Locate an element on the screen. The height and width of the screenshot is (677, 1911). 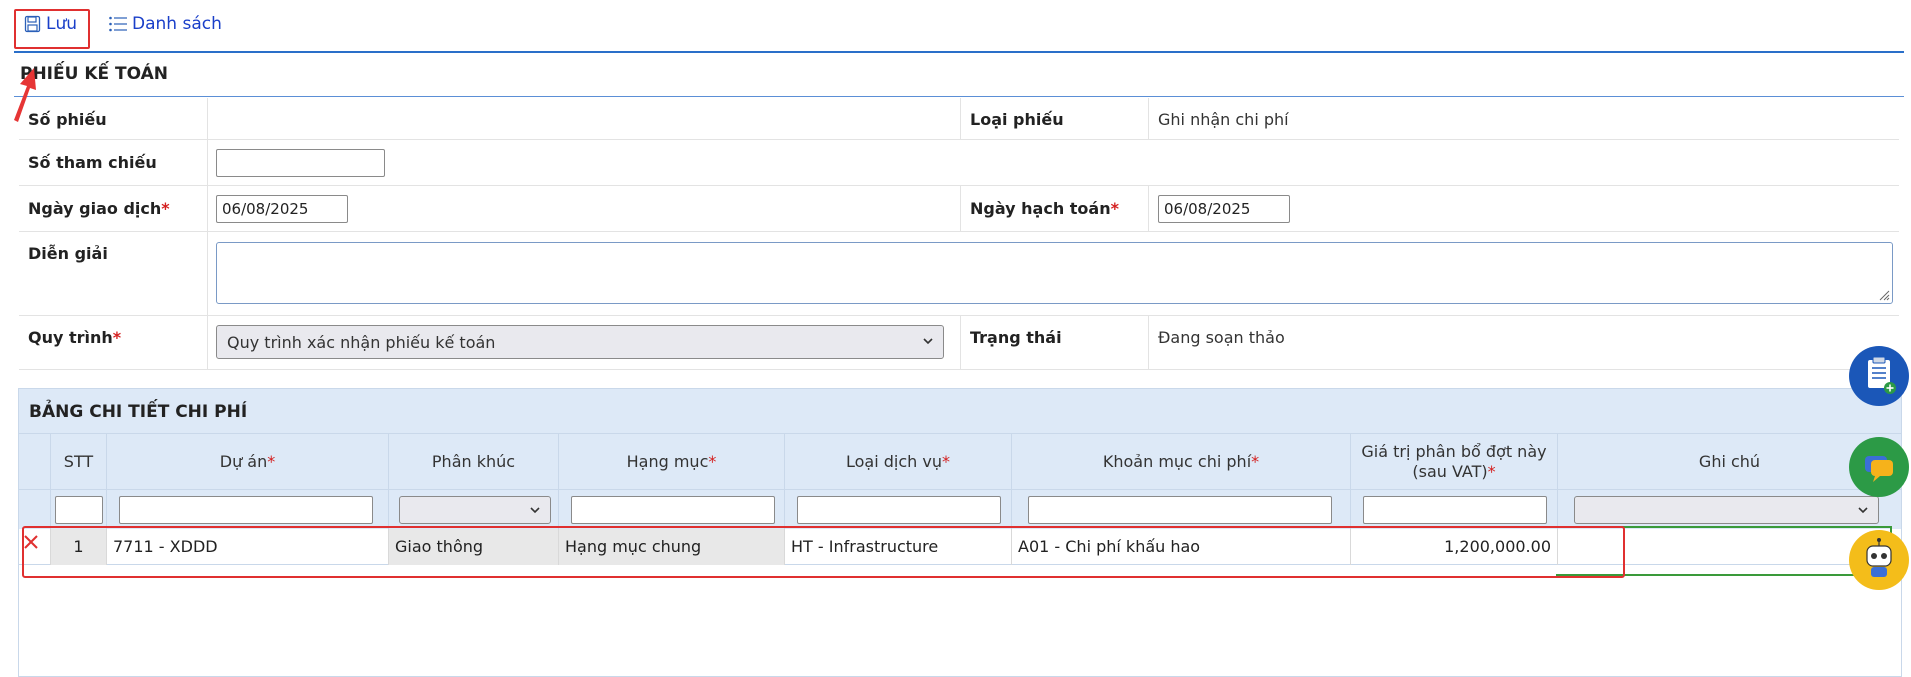
header-gia-tri-line2: (sau VAT)* is located at coordinates (1453, 472).